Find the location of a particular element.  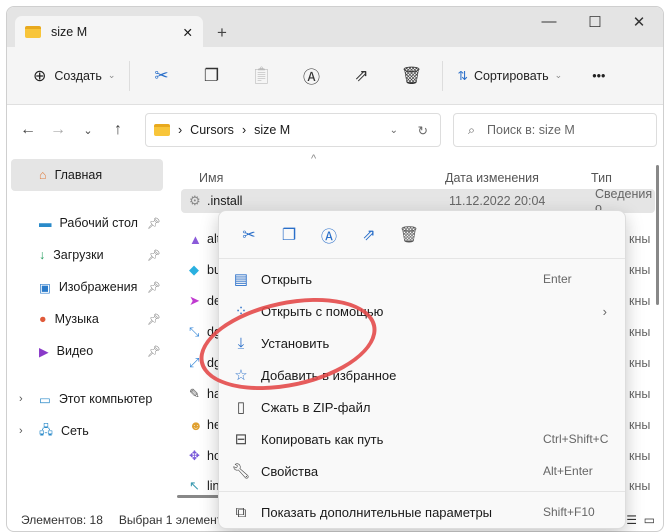

context-quick-actions: ✂ ❐ Ⓐ ⇗ 🗑︎ is located at coordinates (422, 235).